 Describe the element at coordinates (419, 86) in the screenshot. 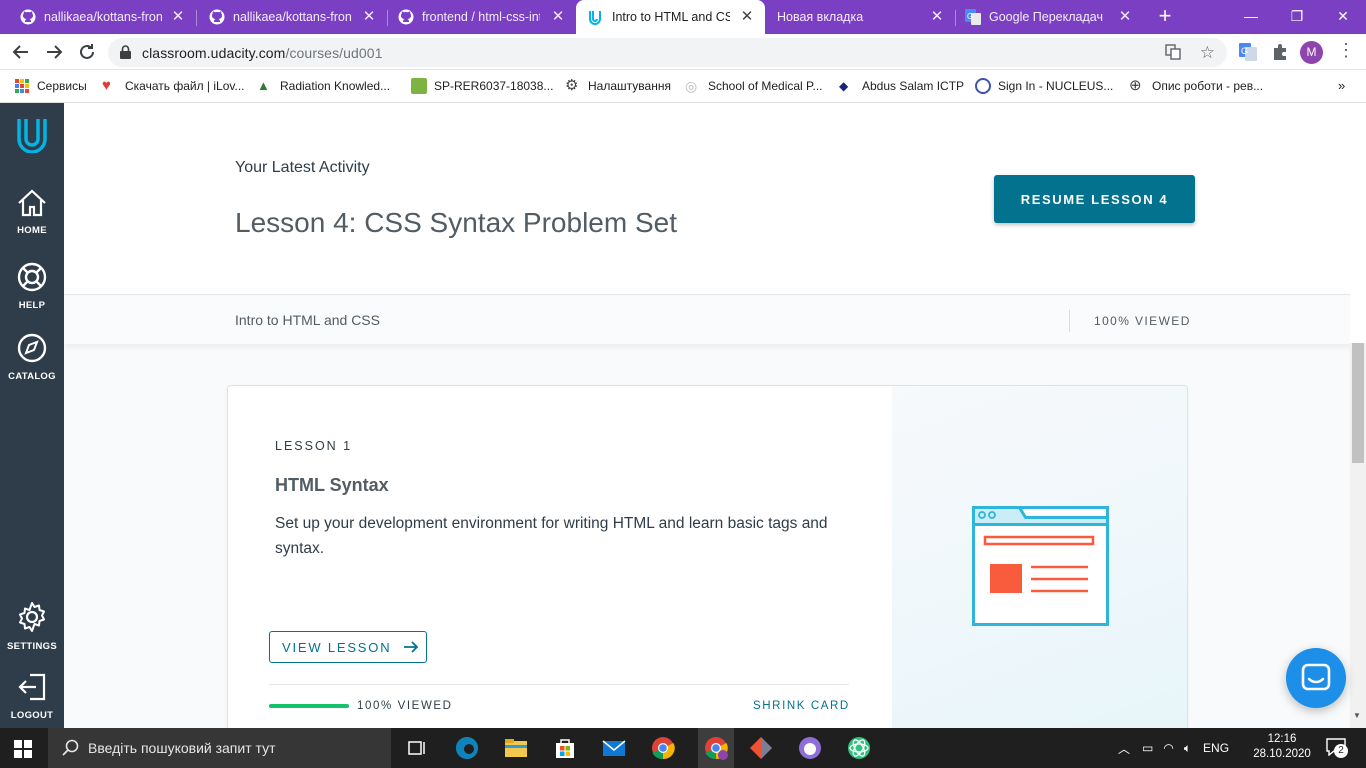

I see `image-icon` at that location.